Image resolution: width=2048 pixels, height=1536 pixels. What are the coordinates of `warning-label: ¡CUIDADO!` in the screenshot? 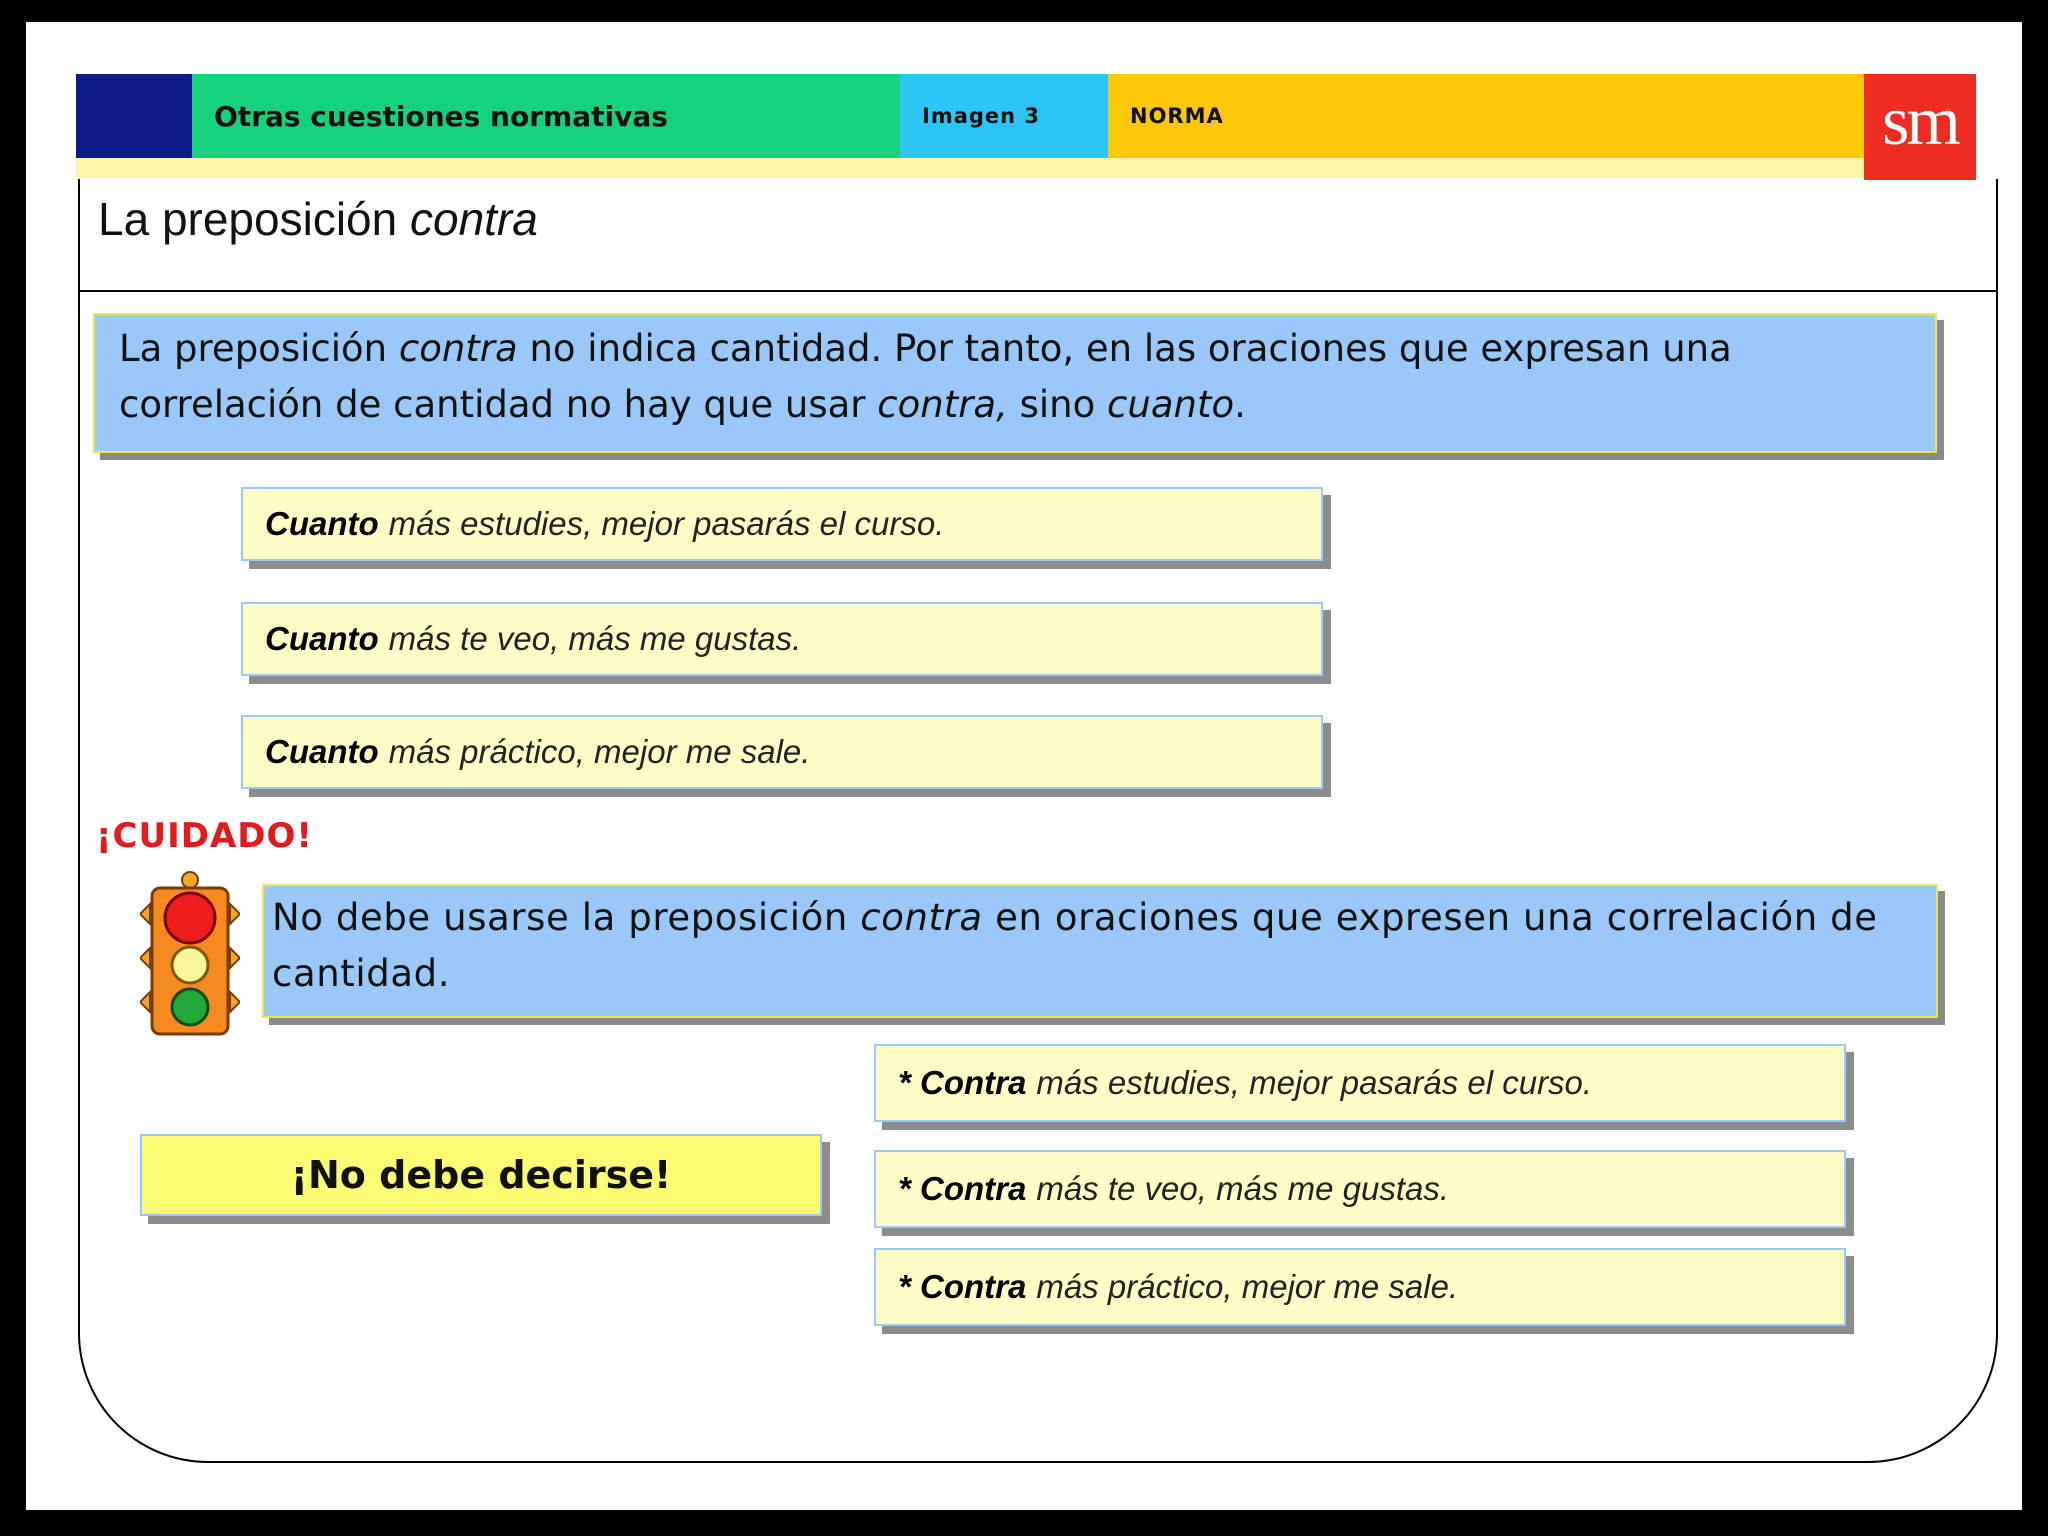 It's located at (204, 836).